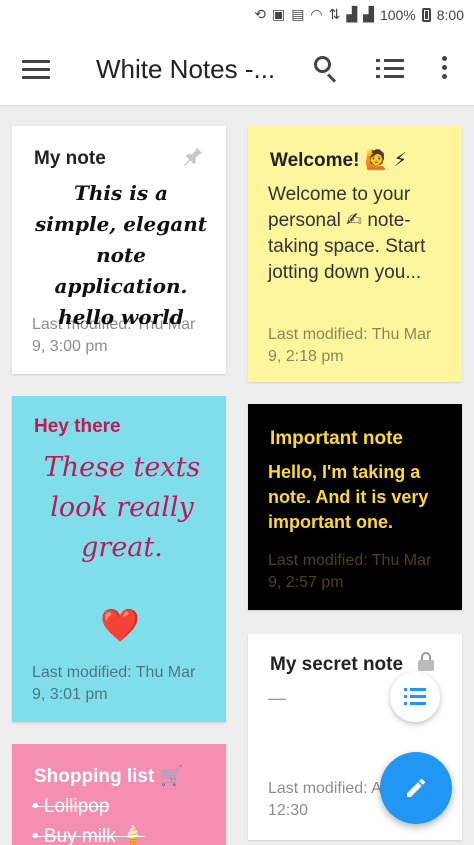 Image resolution: width=474 pixels, height=845 pixels. I want to click on note-card-shopping-list: Shopping list 🛒 • Lollipop • Buy milk 🍦, so click(119, 794).